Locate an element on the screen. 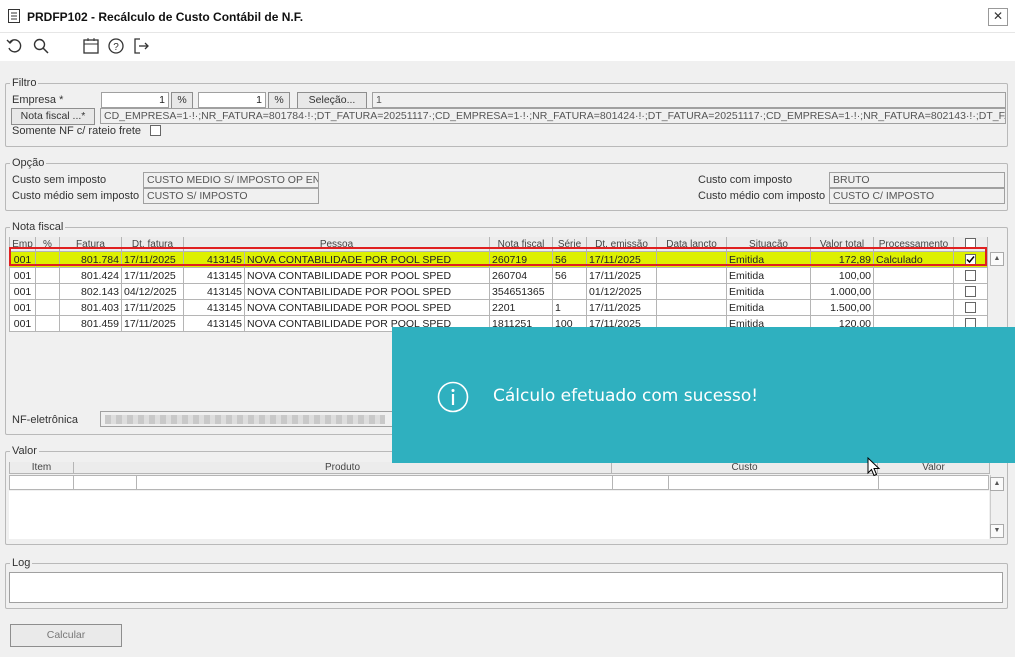  help-icon: ? is located at coordinates (116, 46).